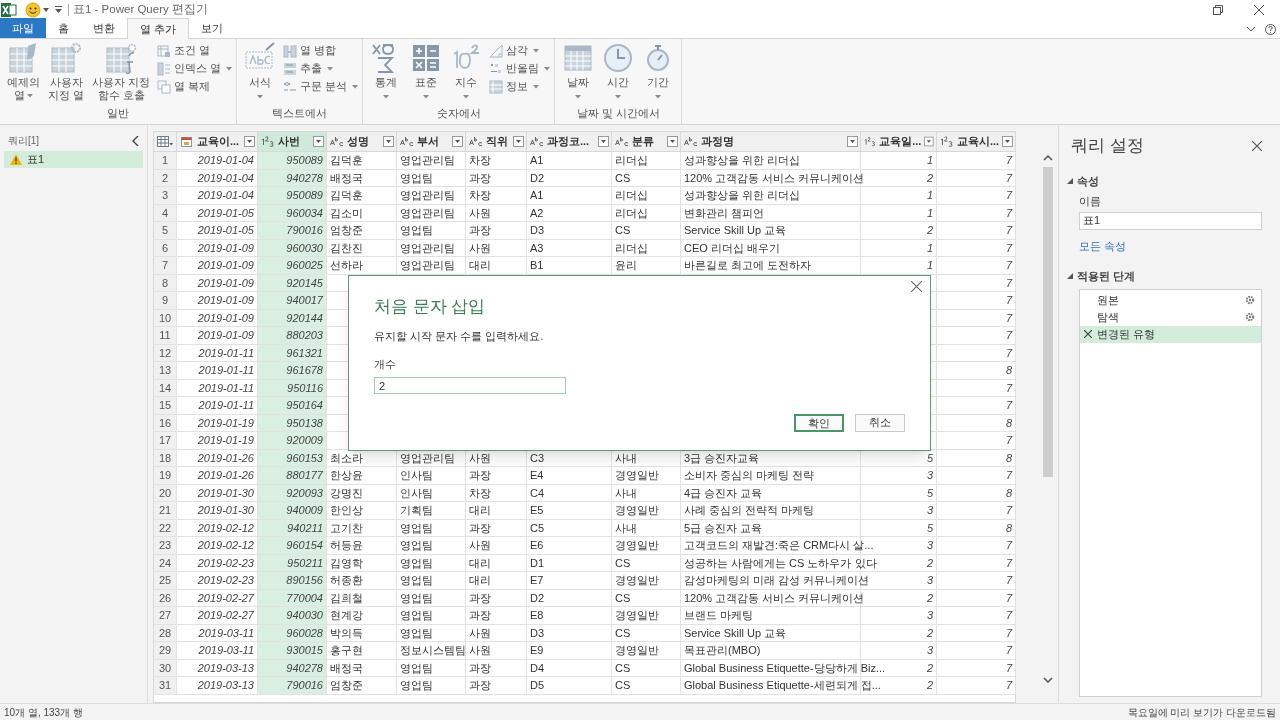  What do you see at coordinates (1047, 680) in the screenshot?
I see `scroll-down-icon` at bounding box center [1047, 680].